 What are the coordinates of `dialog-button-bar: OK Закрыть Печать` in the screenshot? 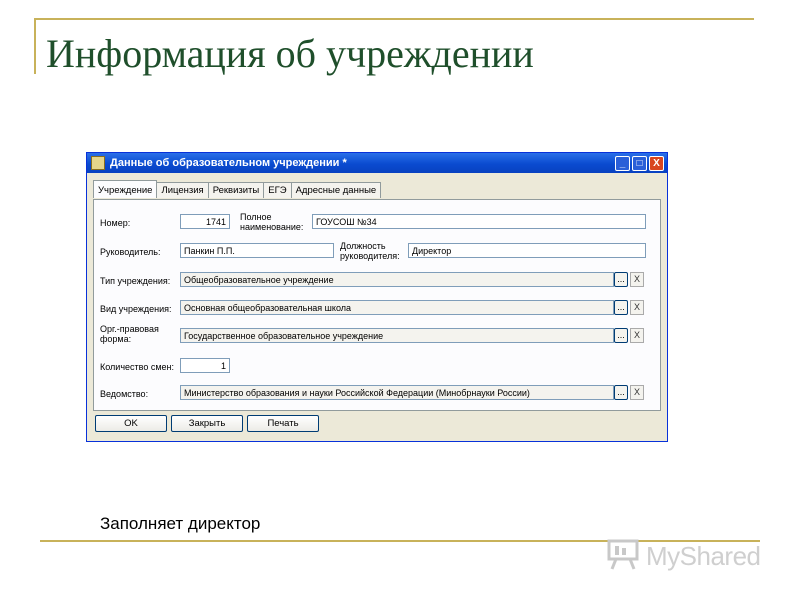 It's located at (207, 423).